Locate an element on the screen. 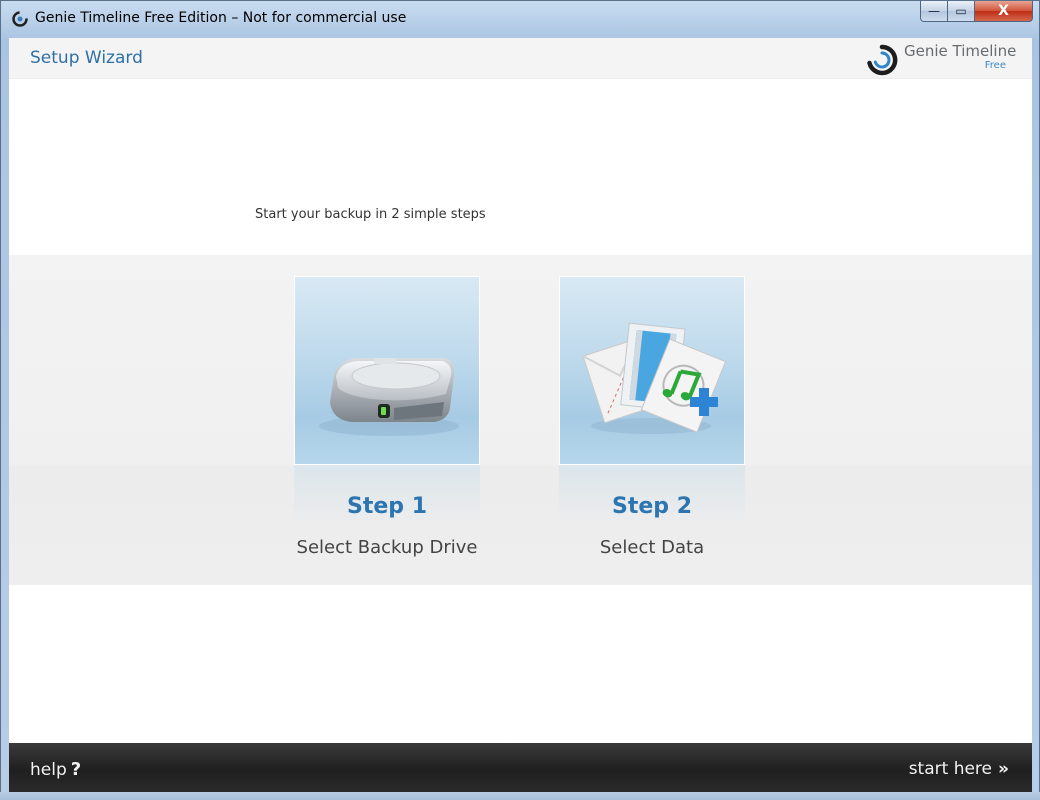  step-2-tile is located at coordinates (652, 370).